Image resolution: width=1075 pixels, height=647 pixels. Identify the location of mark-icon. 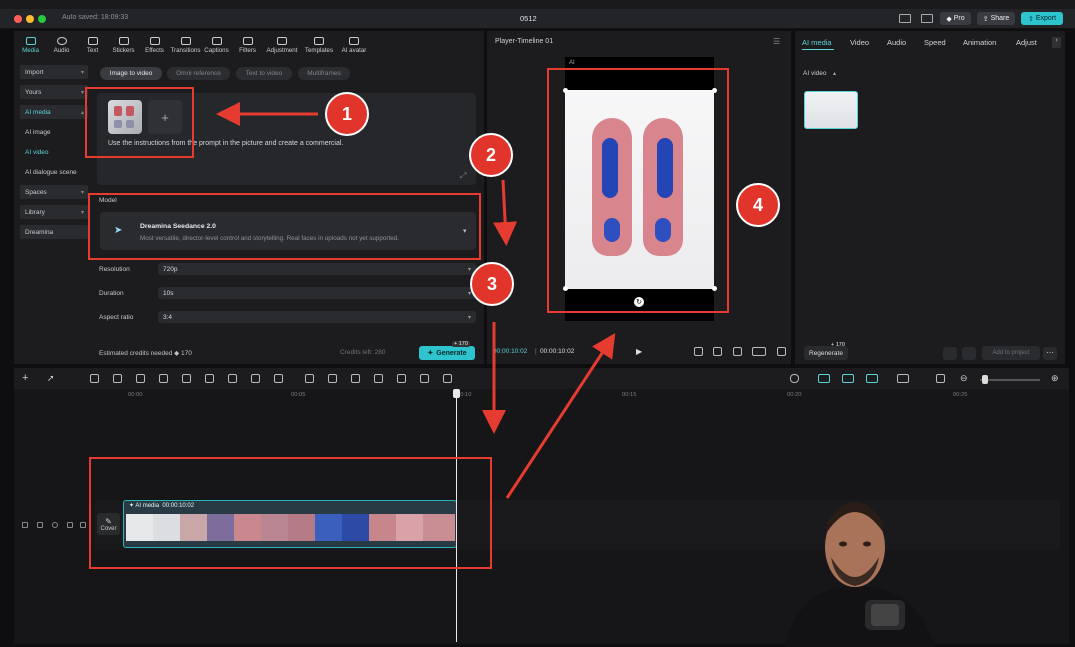
(232, 378).